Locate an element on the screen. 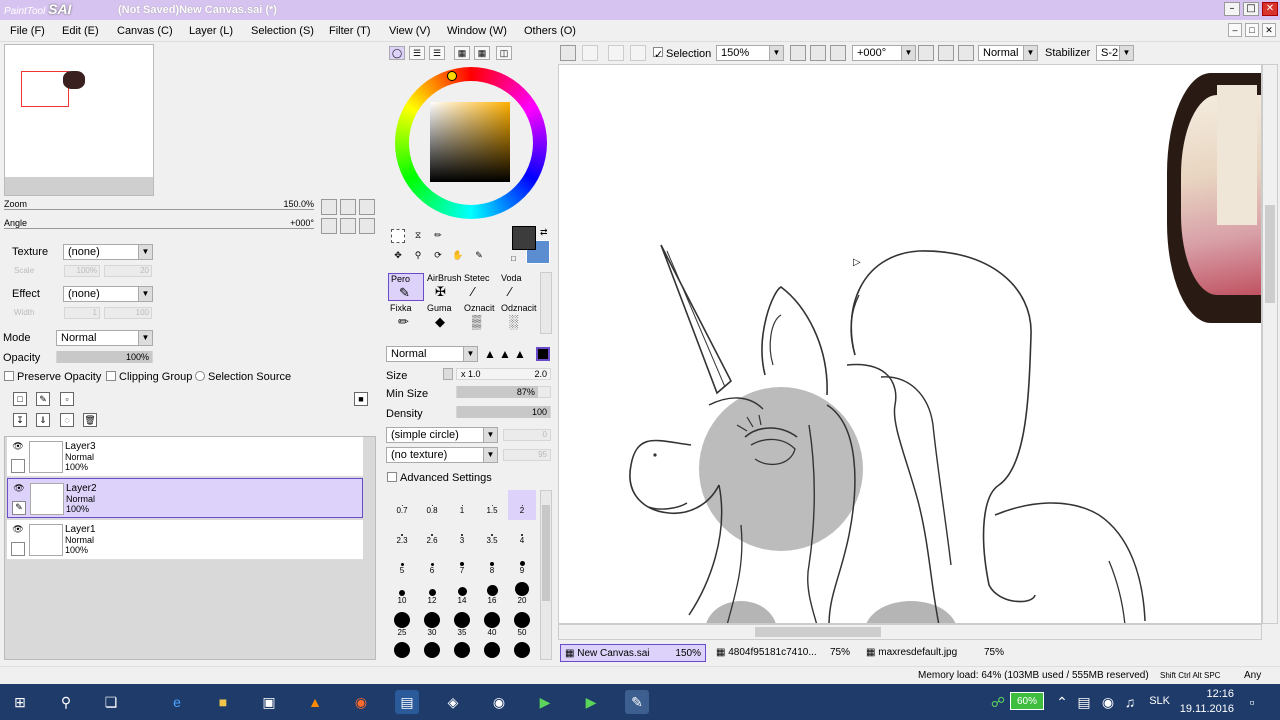  clock: 12:16 19.11.2016 is located at coordinates (1207, 702).